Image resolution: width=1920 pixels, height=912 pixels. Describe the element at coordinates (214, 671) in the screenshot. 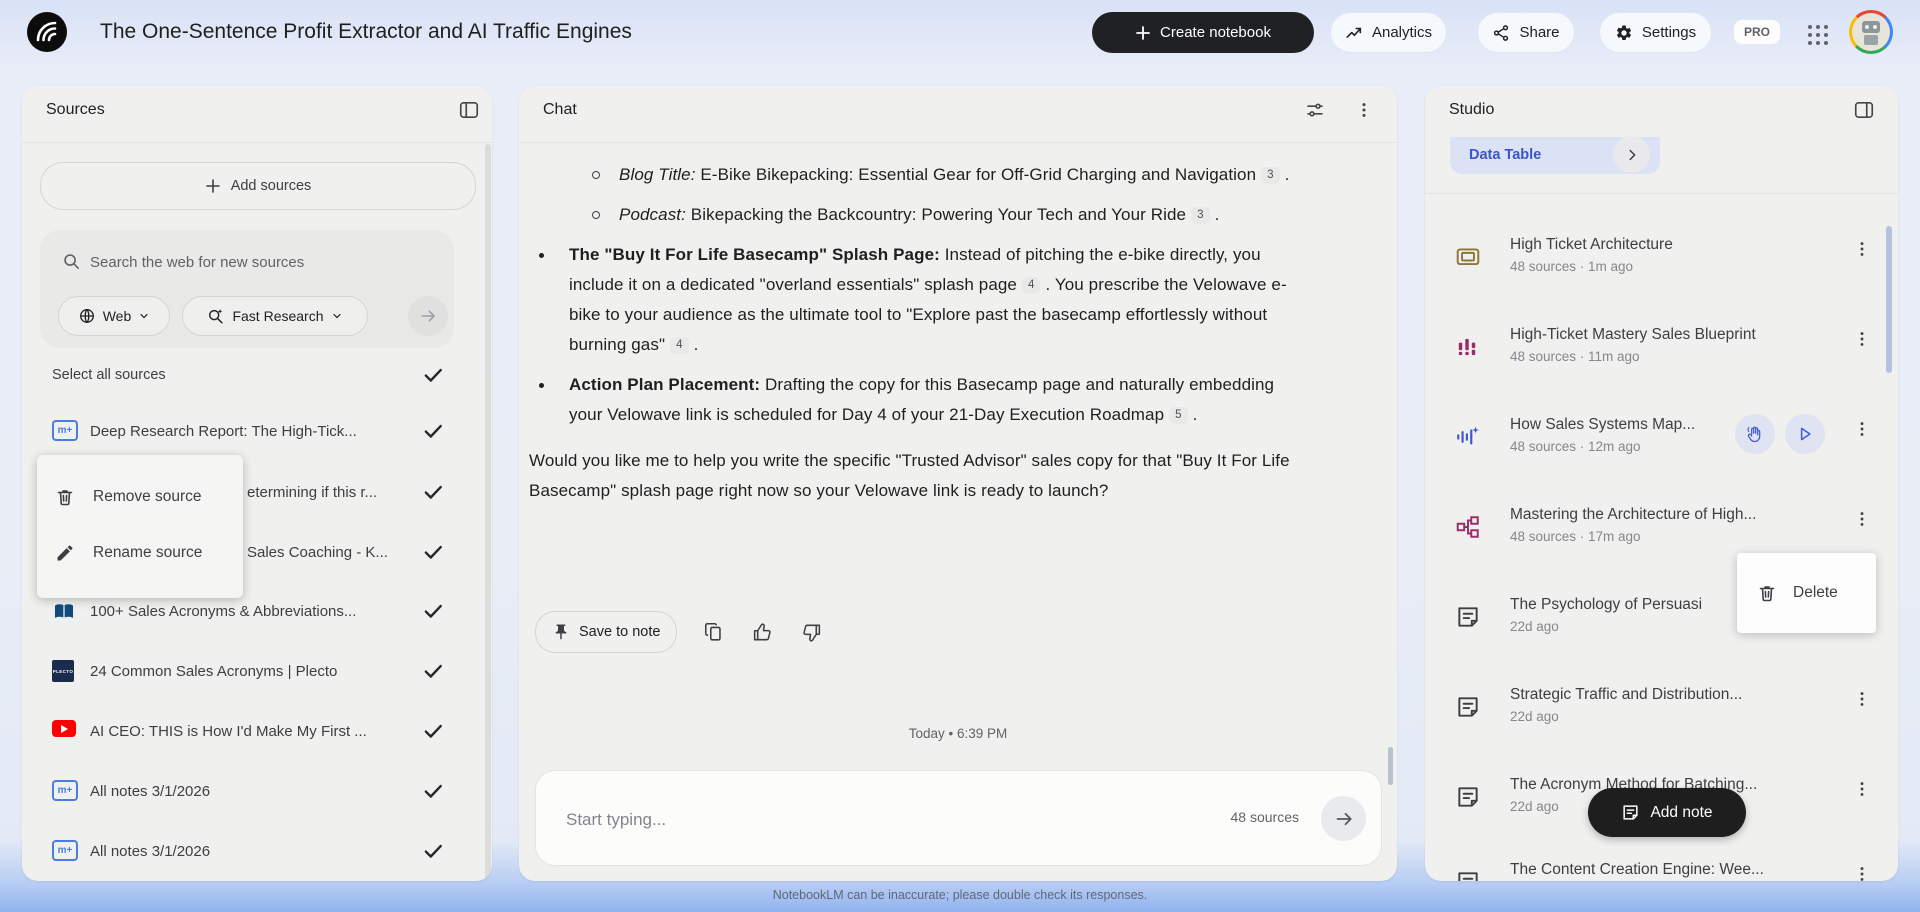

I see `source-title: 24 Common Sales Acronyms | Plecto` at that location.